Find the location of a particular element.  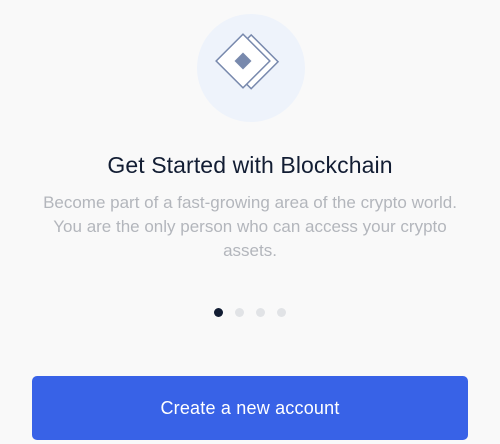

layered-diamond-icon is located at coordinates (247, 61).